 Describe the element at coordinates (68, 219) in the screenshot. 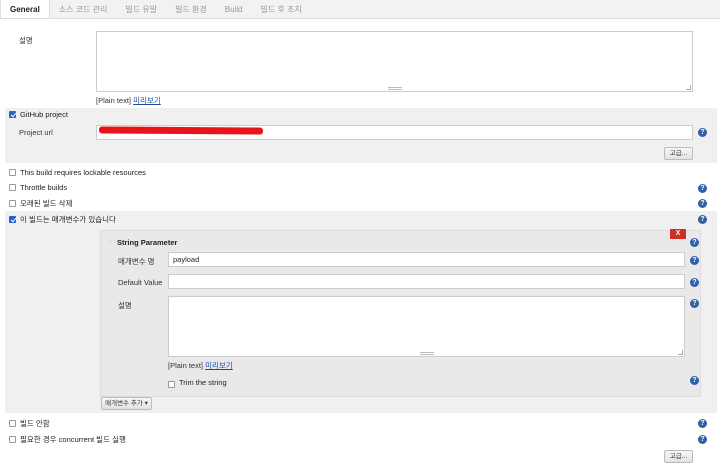

I see `parameterized-label: 이 빌드는 매개변수가 있습니다` at that location.